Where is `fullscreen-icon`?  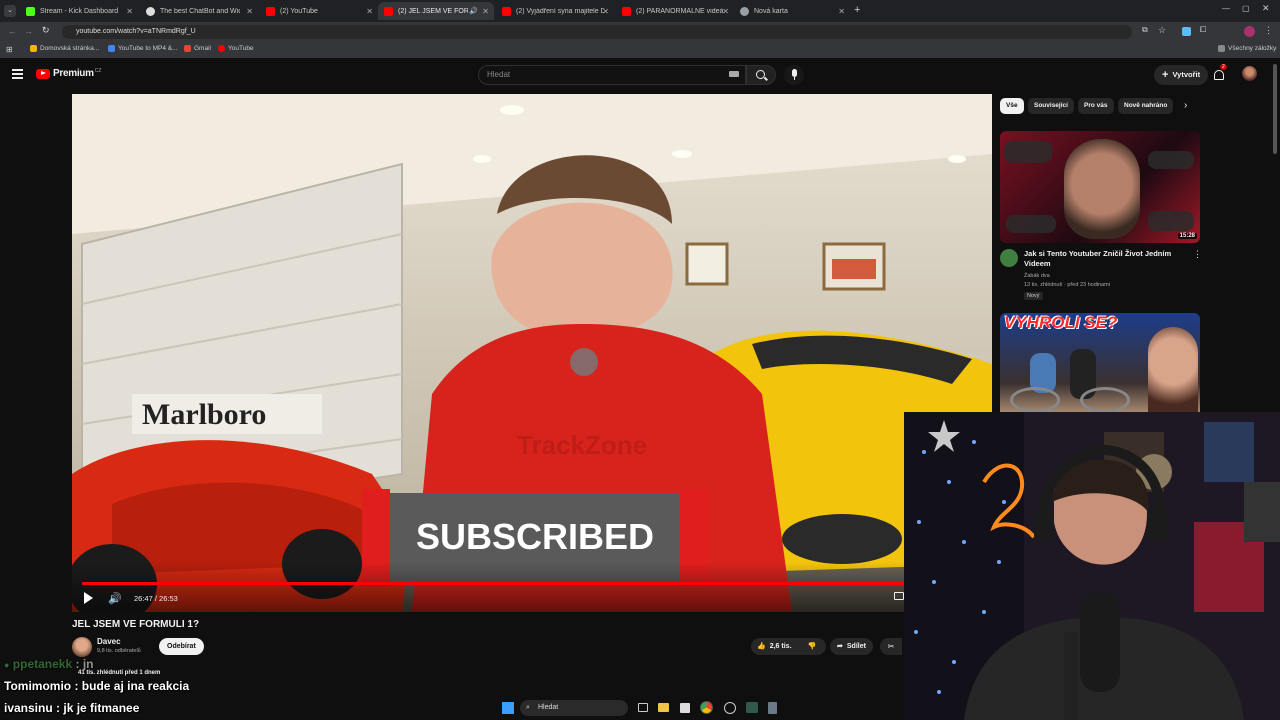 fullscreen-icon is located at coordinates (899, 596).